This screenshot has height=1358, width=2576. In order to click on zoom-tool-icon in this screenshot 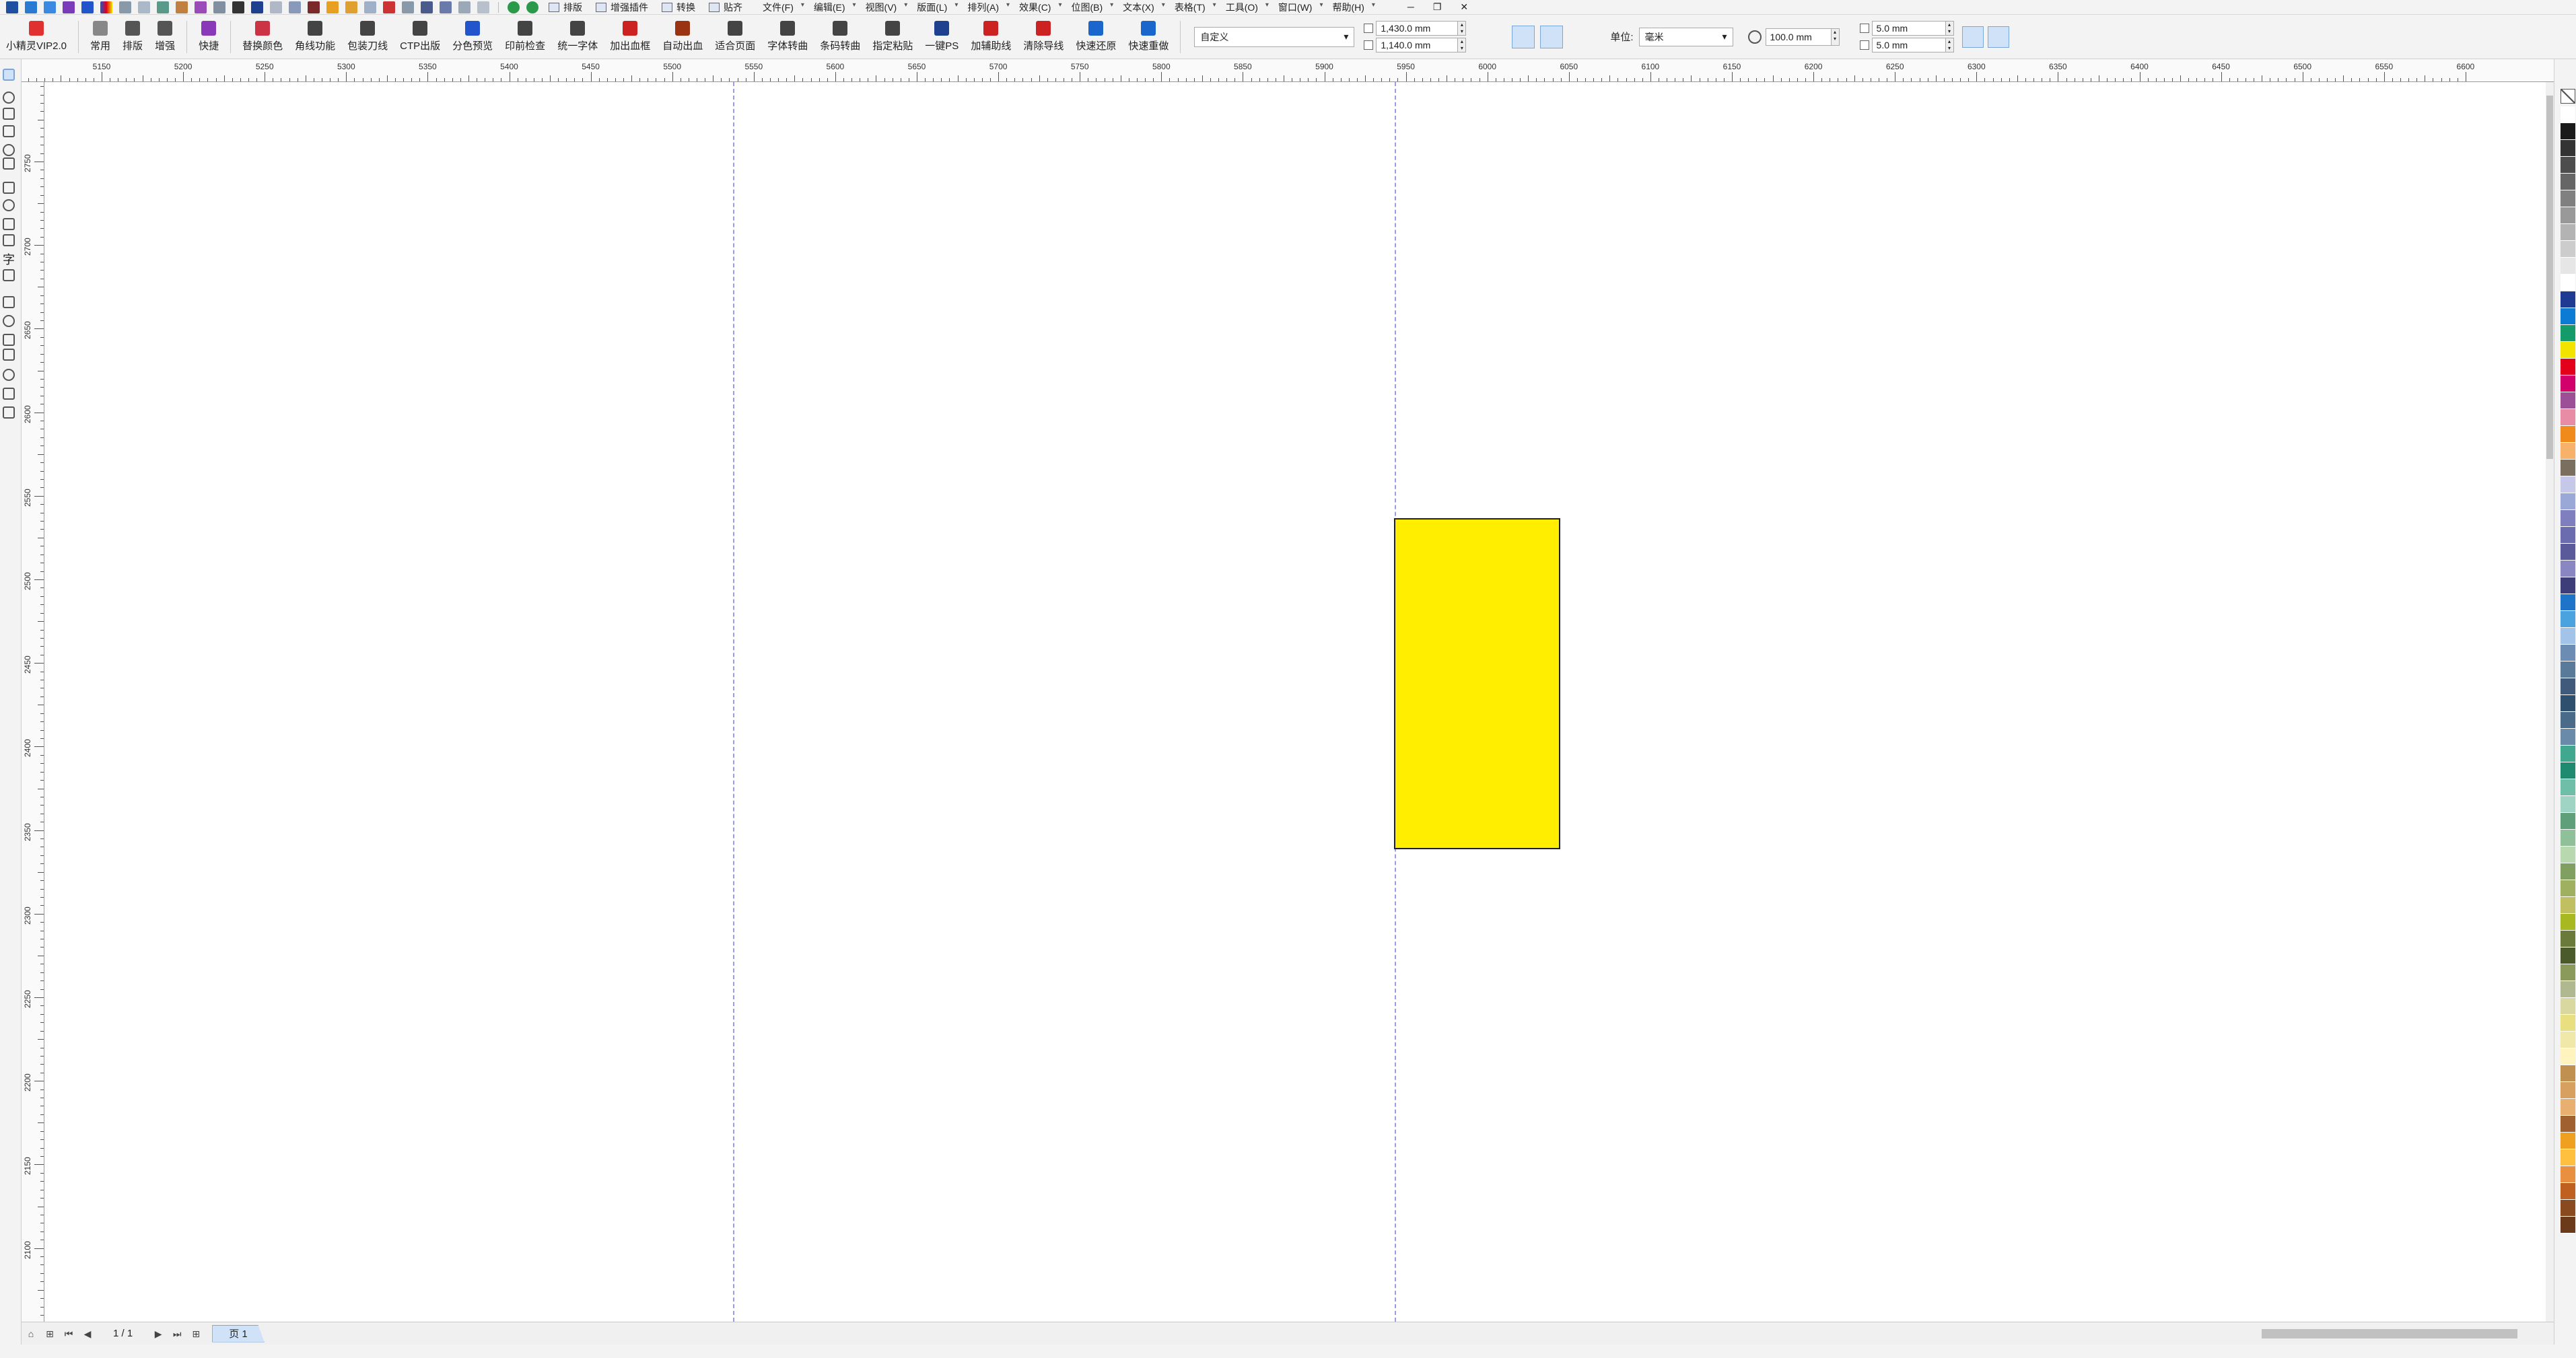, I will do `click(9, 131)`.